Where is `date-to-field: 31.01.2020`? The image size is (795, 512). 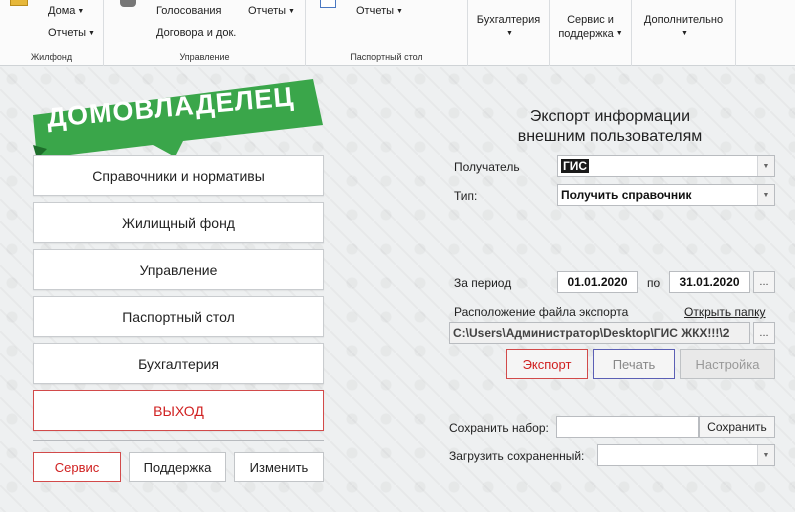
date-to-field: 31.01.2020 is located at coordinates (709, 282).